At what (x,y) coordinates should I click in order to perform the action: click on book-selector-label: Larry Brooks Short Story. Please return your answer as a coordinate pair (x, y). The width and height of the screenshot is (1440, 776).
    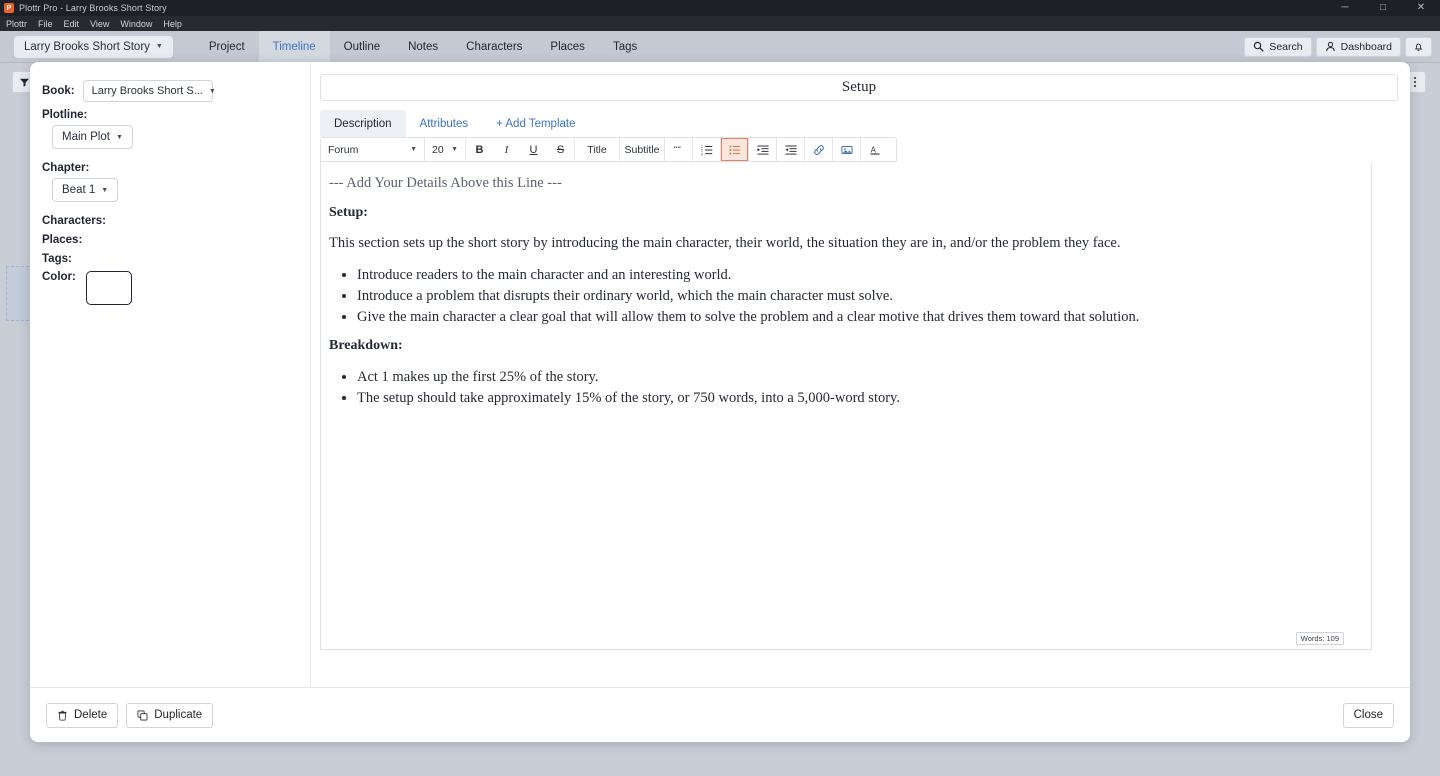
    Looking at the image, I should click on (87, 46).